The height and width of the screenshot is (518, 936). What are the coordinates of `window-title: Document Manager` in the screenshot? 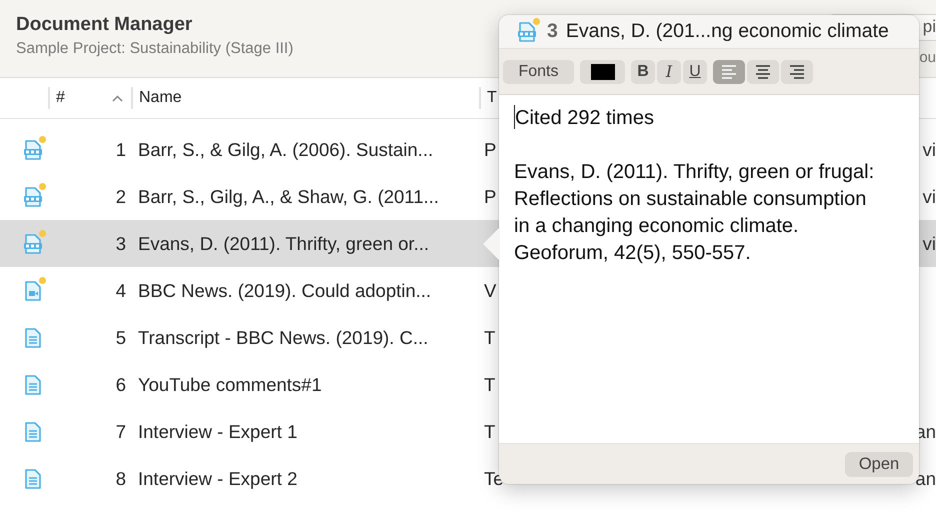 It's located at (105, 25).